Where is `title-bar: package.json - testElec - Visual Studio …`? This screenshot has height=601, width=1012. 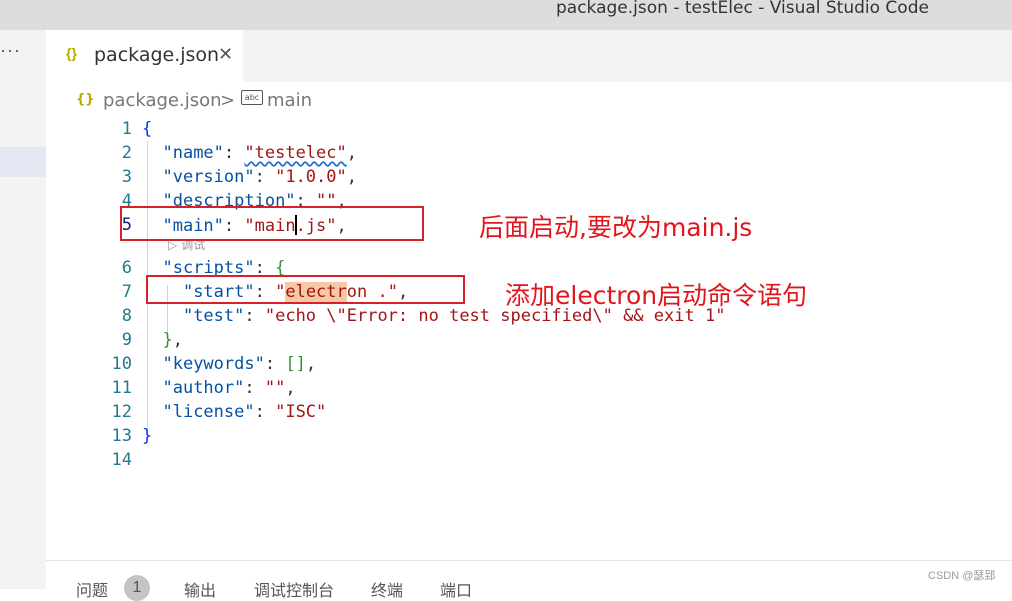
title-bar: package.json - testElec - Visual Studio … is located at coordinates (506, 15).